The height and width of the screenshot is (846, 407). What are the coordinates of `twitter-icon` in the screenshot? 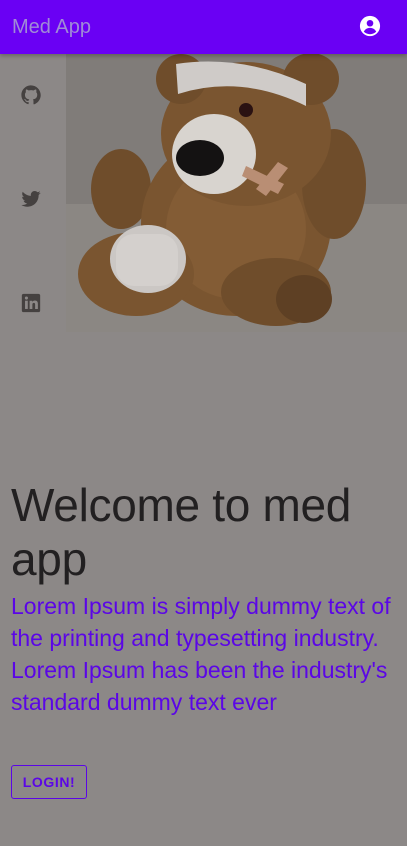 It's located at (31, 199).